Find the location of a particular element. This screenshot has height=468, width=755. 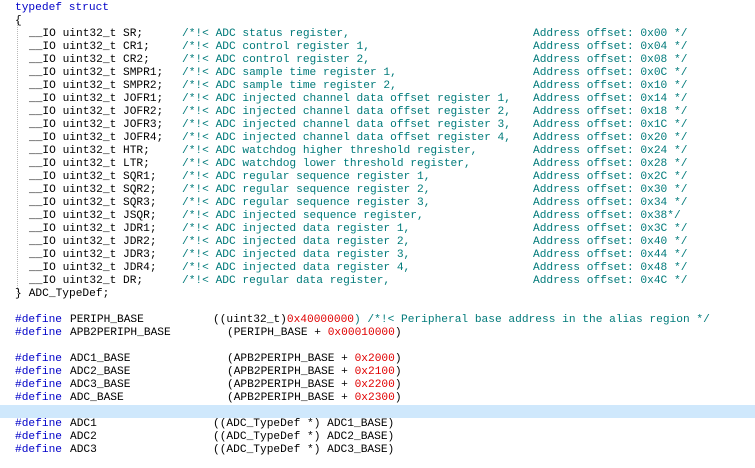

define-value-text: ((uint32_t) is located at coordinates (250, 320).